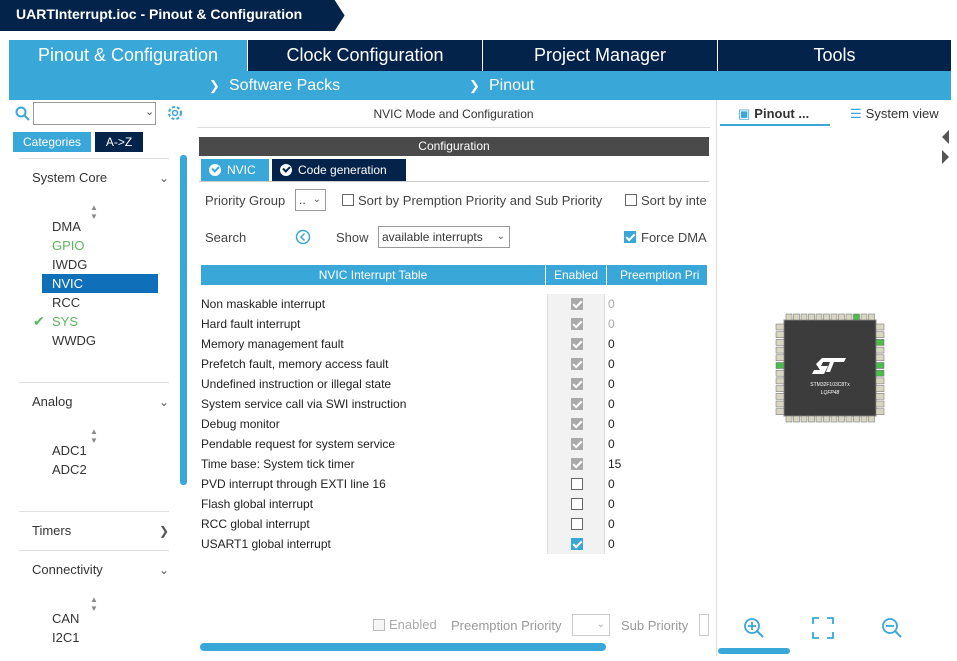  What do you see at coordinates (454, 524) in the screenshot?
I see `table-row: RCC global interrupt 0` at bounding box center [454, 524].